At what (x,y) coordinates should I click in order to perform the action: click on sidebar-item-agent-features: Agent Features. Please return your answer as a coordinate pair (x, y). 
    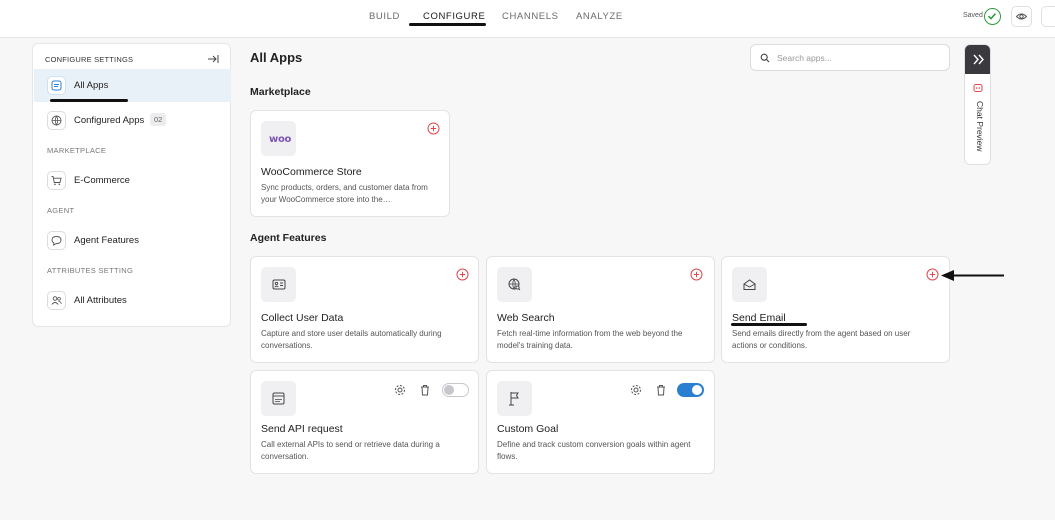
    Looking at the image, I should click on (132, 240).